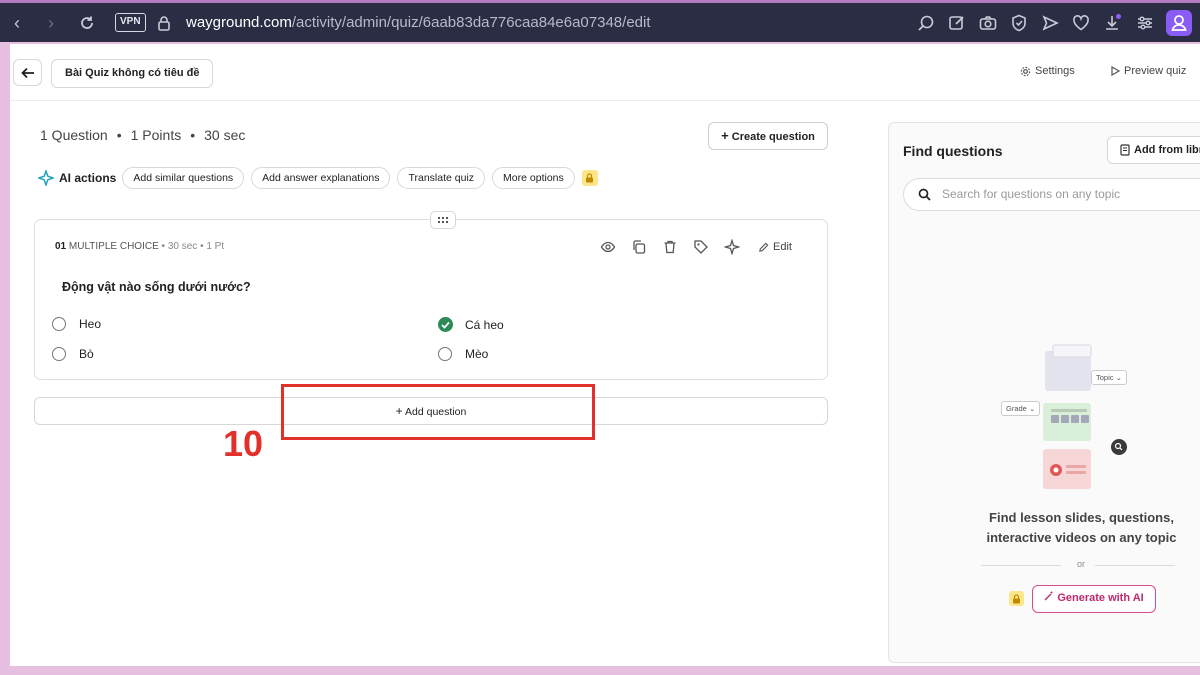  I want to click on search-icon, so click(924, 194).